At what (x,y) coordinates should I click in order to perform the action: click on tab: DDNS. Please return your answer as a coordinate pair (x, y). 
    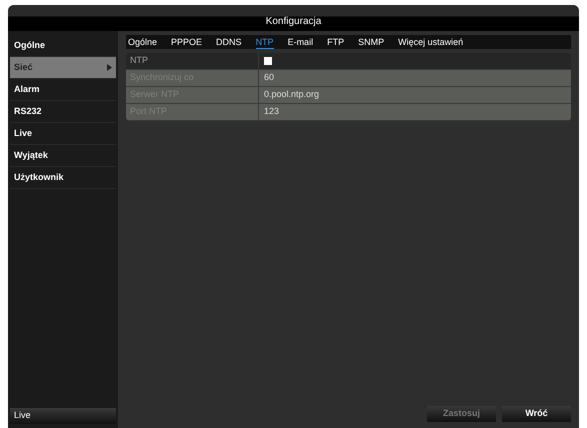
    Looking at the image, I should click on (229, 42).